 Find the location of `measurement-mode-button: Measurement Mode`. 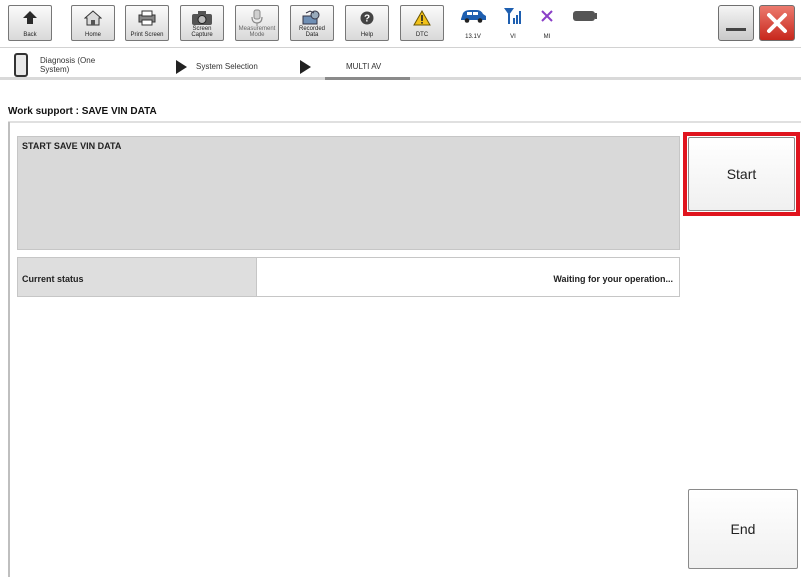

measurement-mode-button: Measurement Mode is located at coordinates (257, 23).